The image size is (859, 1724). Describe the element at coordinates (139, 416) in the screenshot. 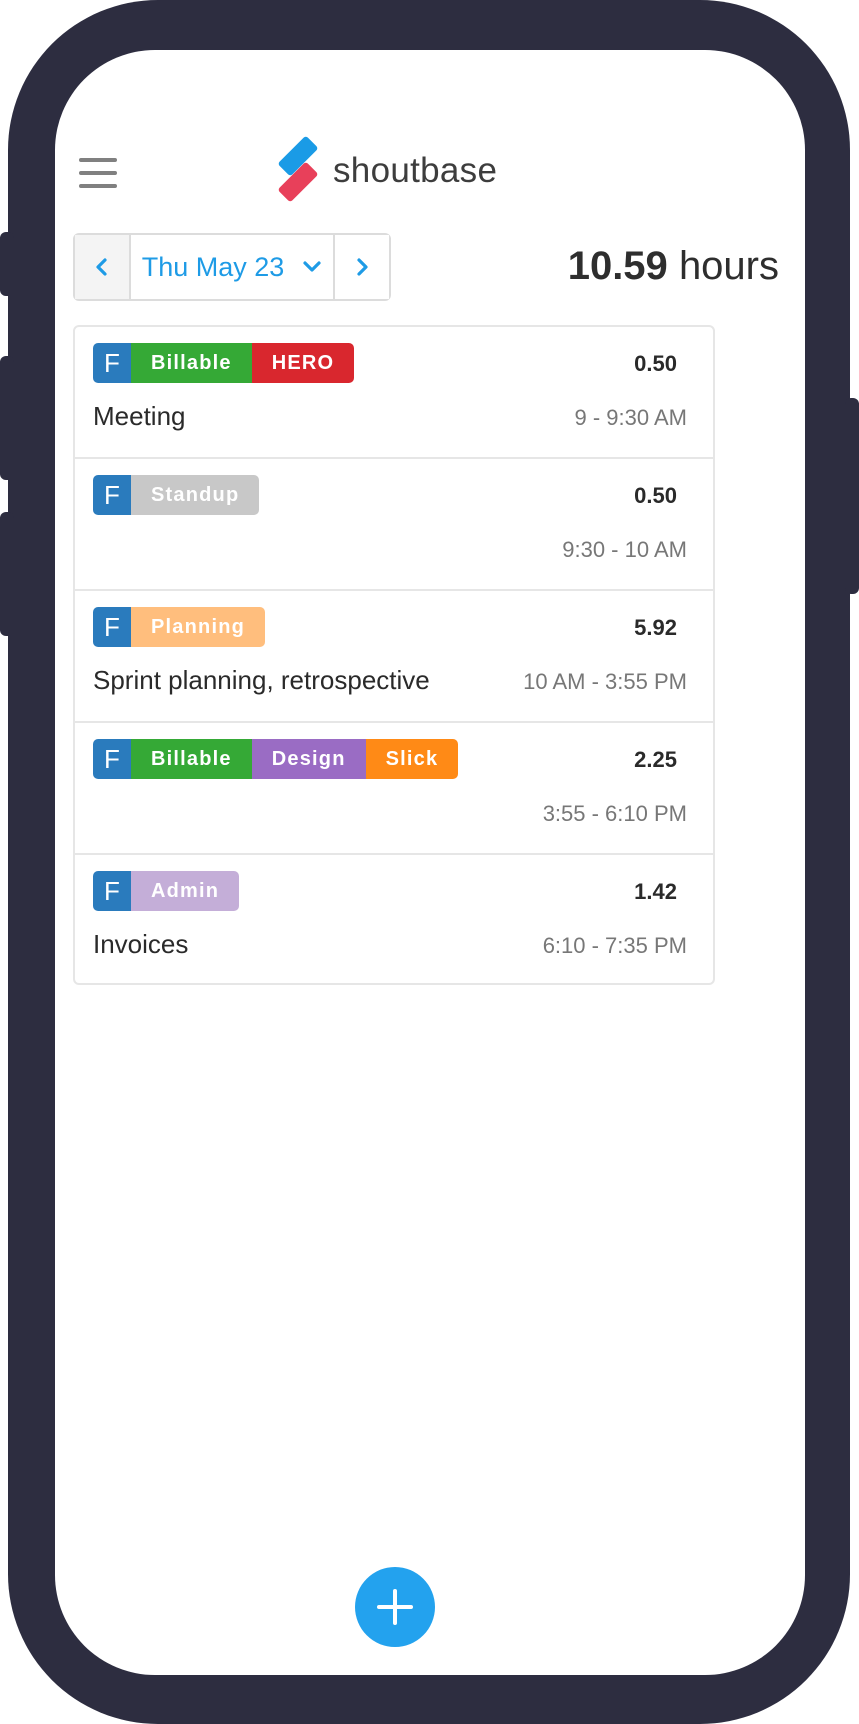

I see `entry-description: Meeting` at that location.